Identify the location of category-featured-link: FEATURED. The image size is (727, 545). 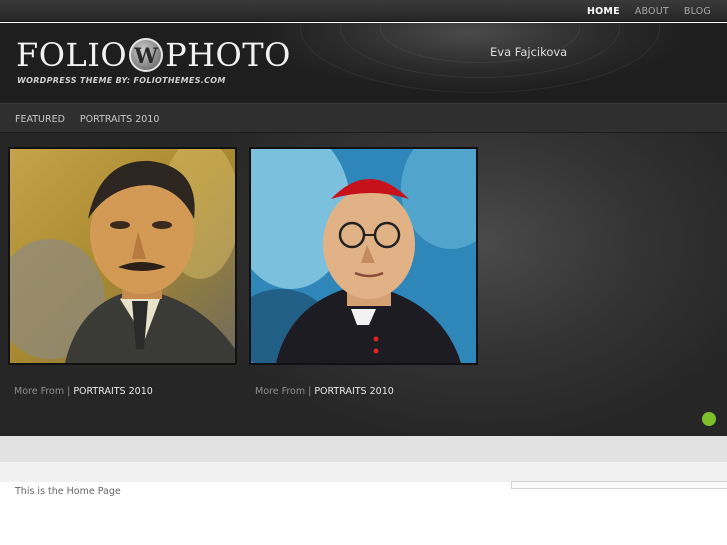
(40, 119).